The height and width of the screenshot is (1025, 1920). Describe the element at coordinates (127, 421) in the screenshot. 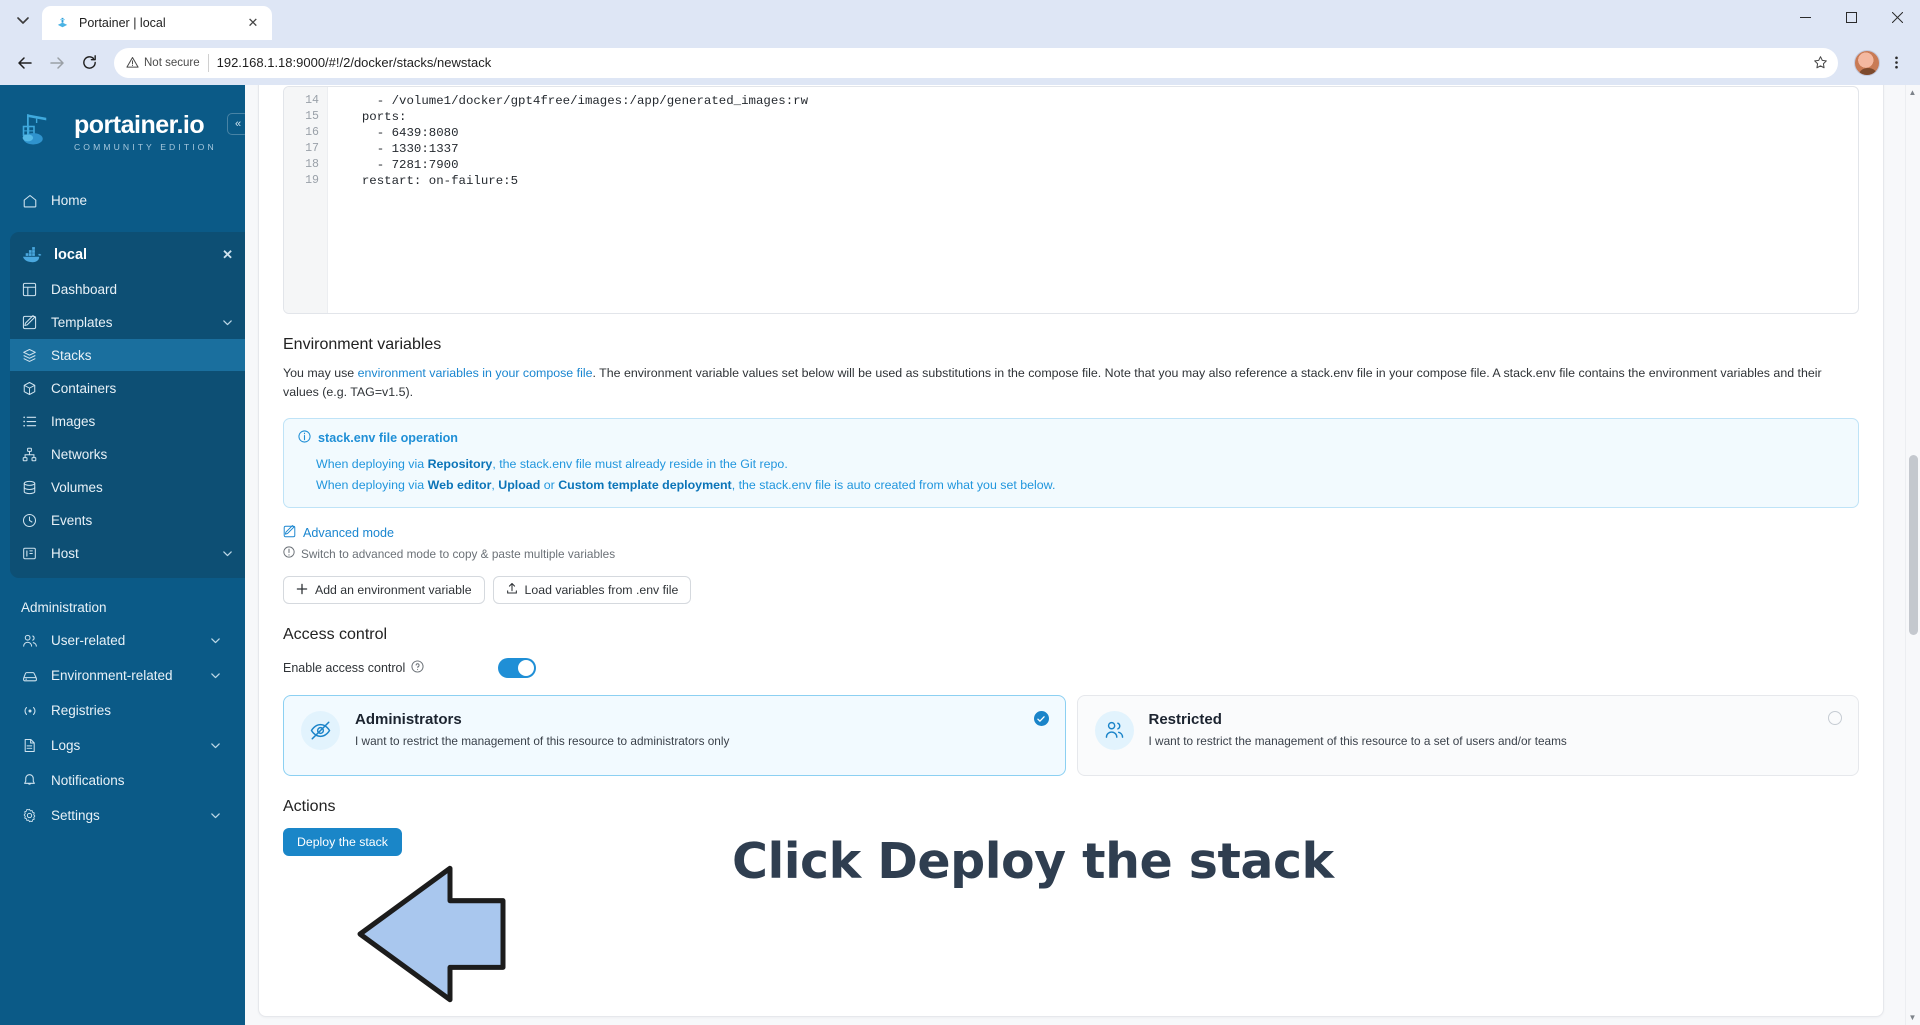

I see `sidebar-item-images: Images` at that location.